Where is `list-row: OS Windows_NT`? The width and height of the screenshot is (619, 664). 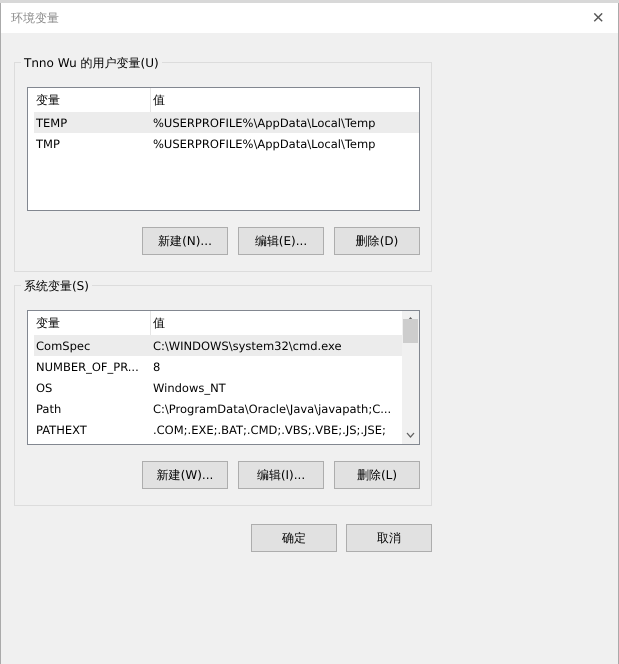 list-row: OS Windows_NT is located at coordinates (218, 387).